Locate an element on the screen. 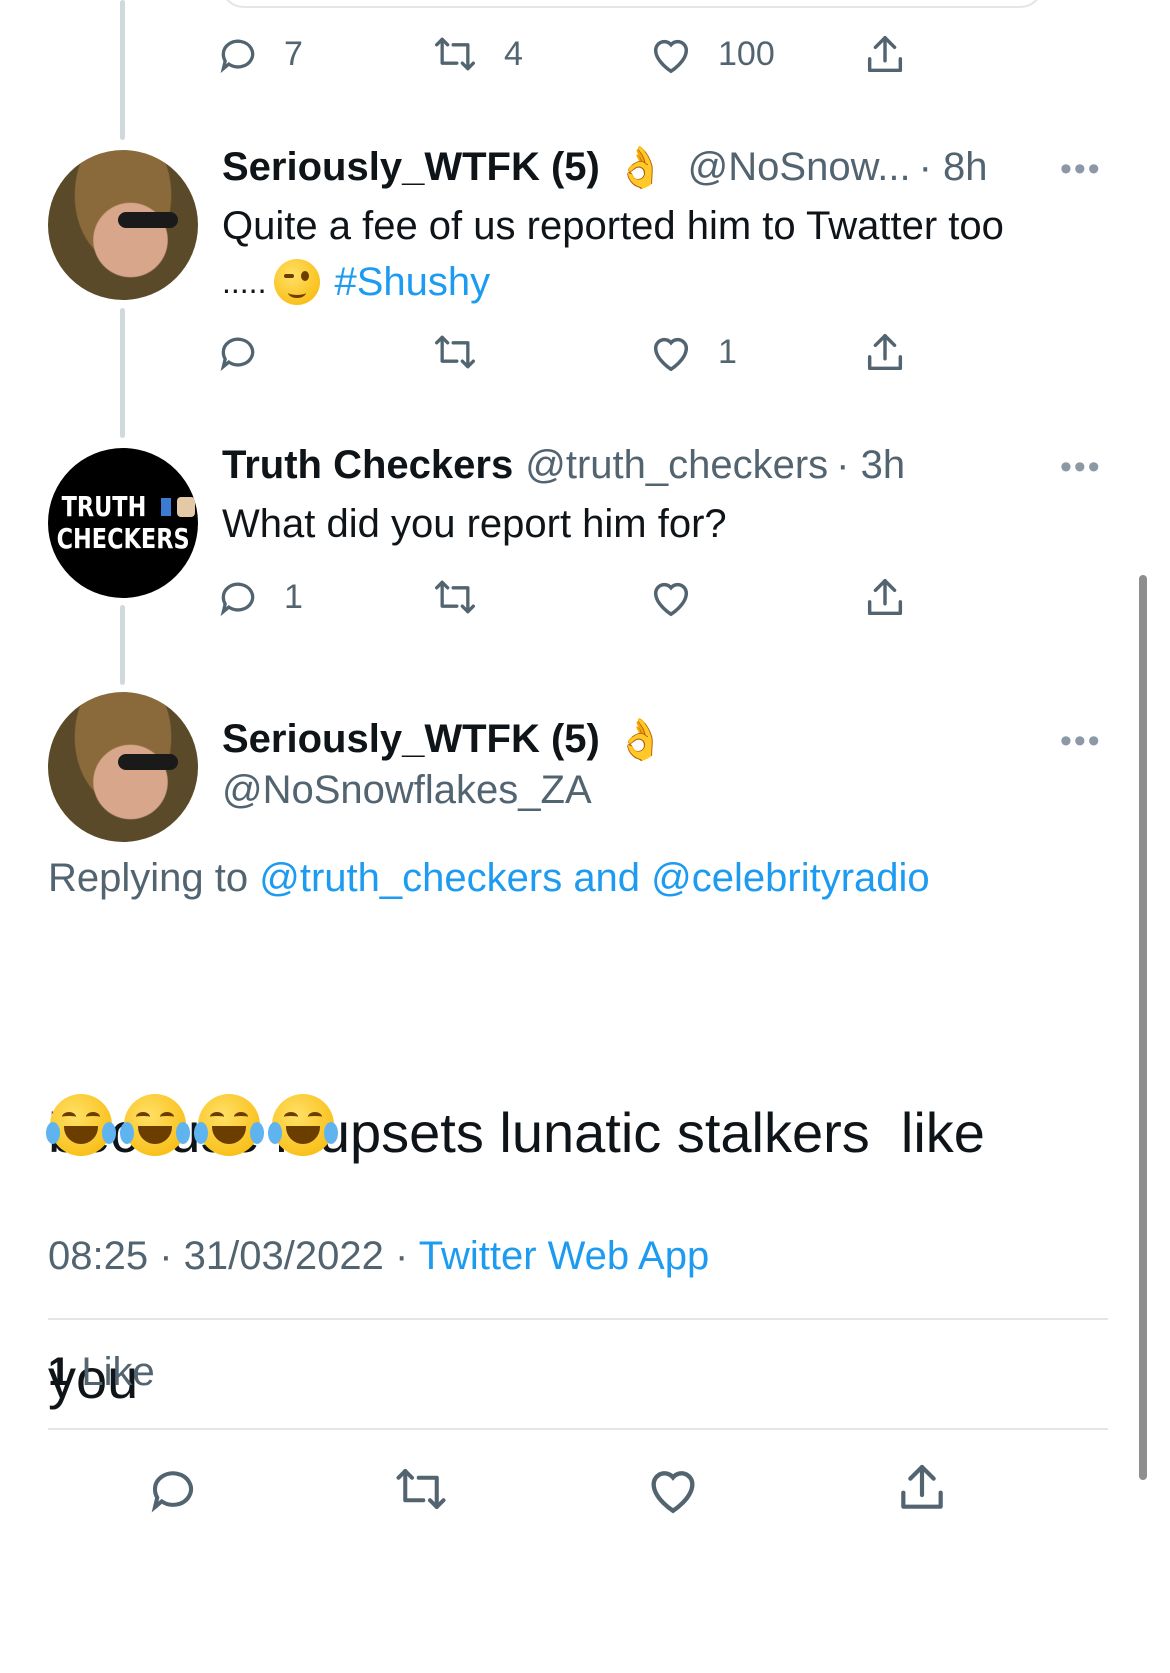 The height and width of the screenshot is (1673, 1170). user-handle: @truth_checkers is located at coordinates (676, 465).